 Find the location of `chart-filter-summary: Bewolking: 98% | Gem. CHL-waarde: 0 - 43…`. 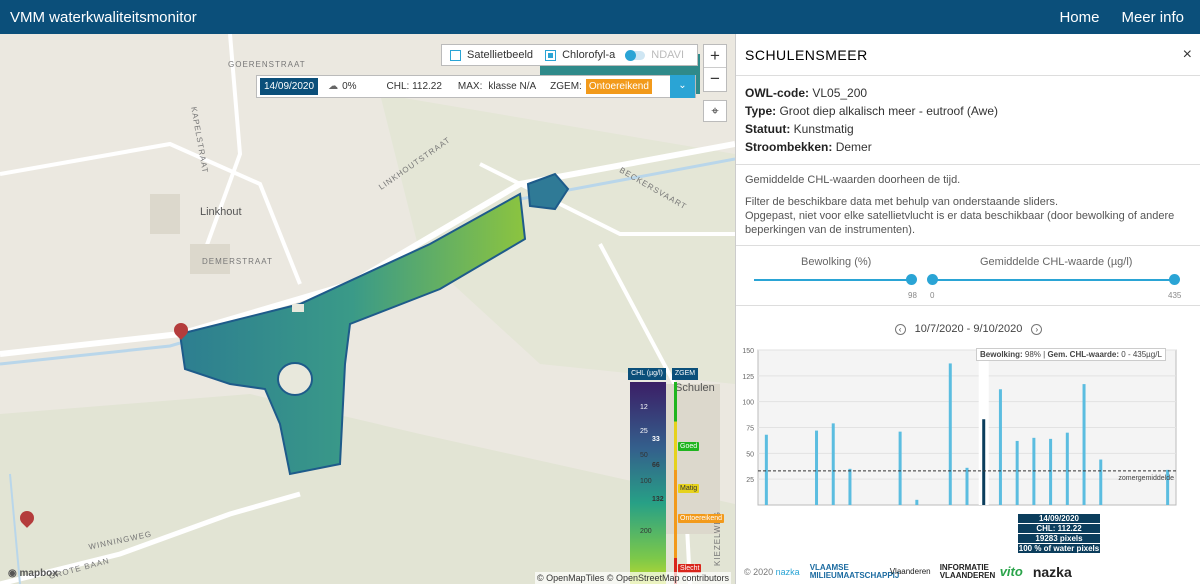

chart-filter-summary: Bewolking: 98% | Gem. CHL-waarde: 0 - 43… is located at coordinates (1071, 354).